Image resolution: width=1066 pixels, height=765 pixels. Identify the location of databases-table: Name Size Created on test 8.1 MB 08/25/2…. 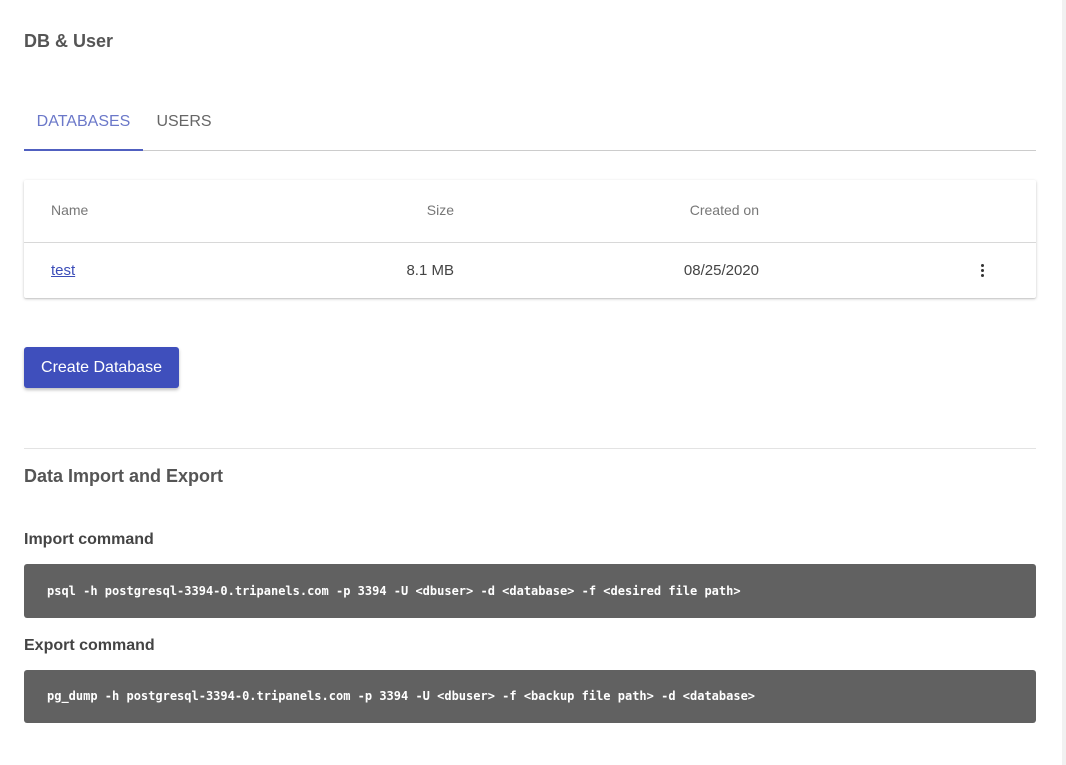
(530, 239).